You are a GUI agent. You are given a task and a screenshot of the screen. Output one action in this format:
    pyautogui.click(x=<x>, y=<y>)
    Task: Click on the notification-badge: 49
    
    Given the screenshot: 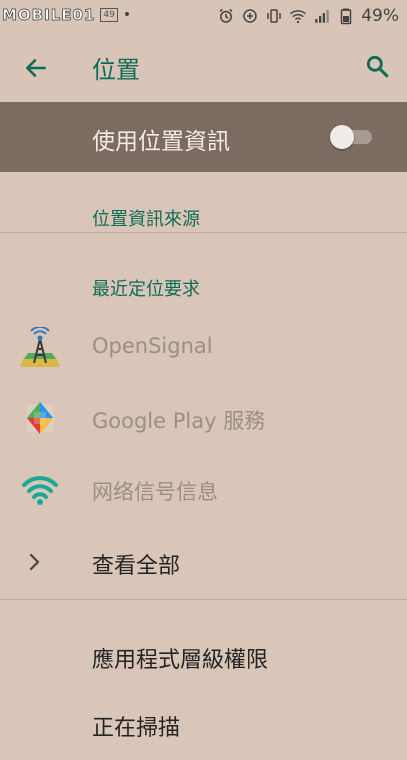 What is the action you would take?
    pyautogui.click(x=109, y=15)
    